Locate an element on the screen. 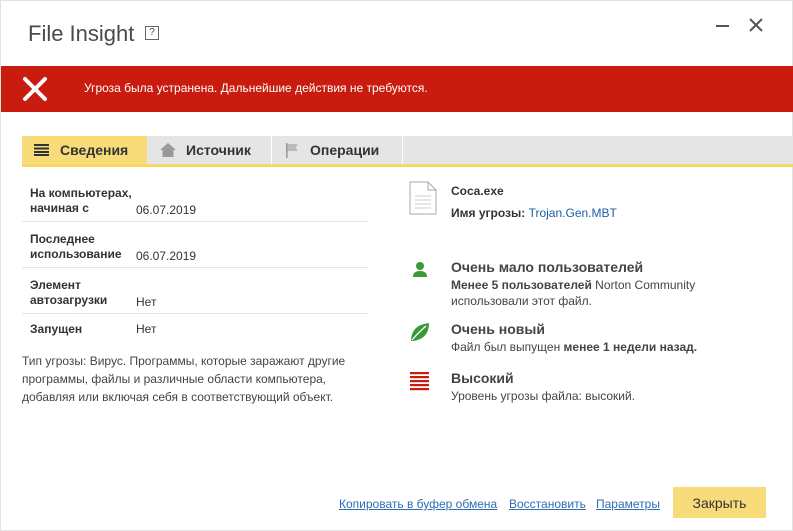  tab-details: Сведения is located at coordinates (84, 150).